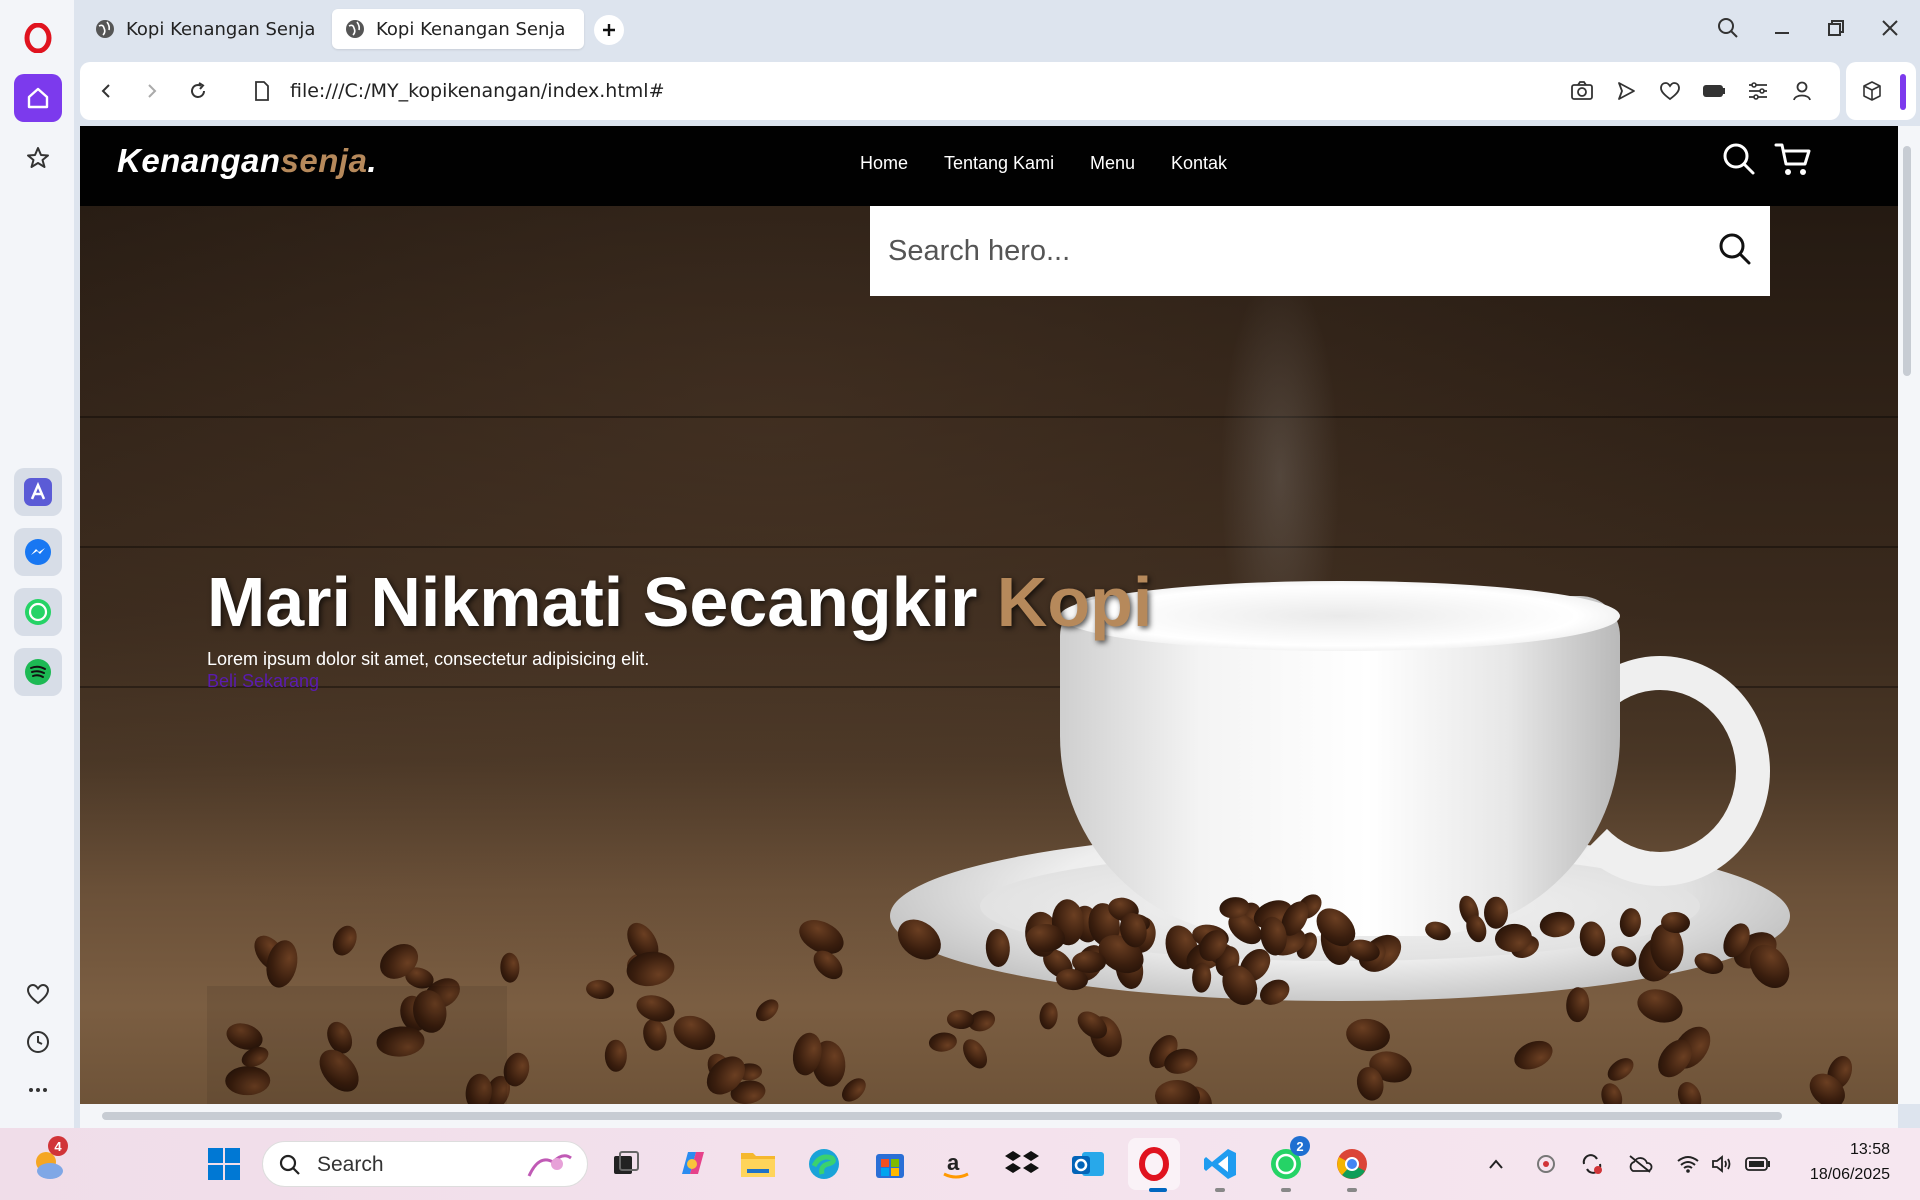  I want to click on reload-button, so click(198, 91).